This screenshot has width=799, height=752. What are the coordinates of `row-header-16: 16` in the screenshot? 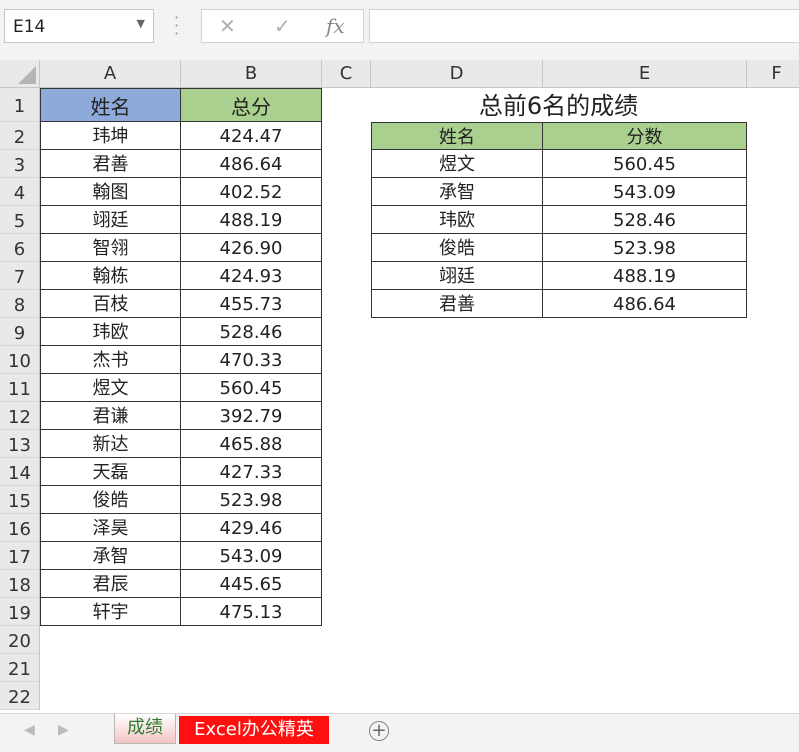 It's located at (20, 528).